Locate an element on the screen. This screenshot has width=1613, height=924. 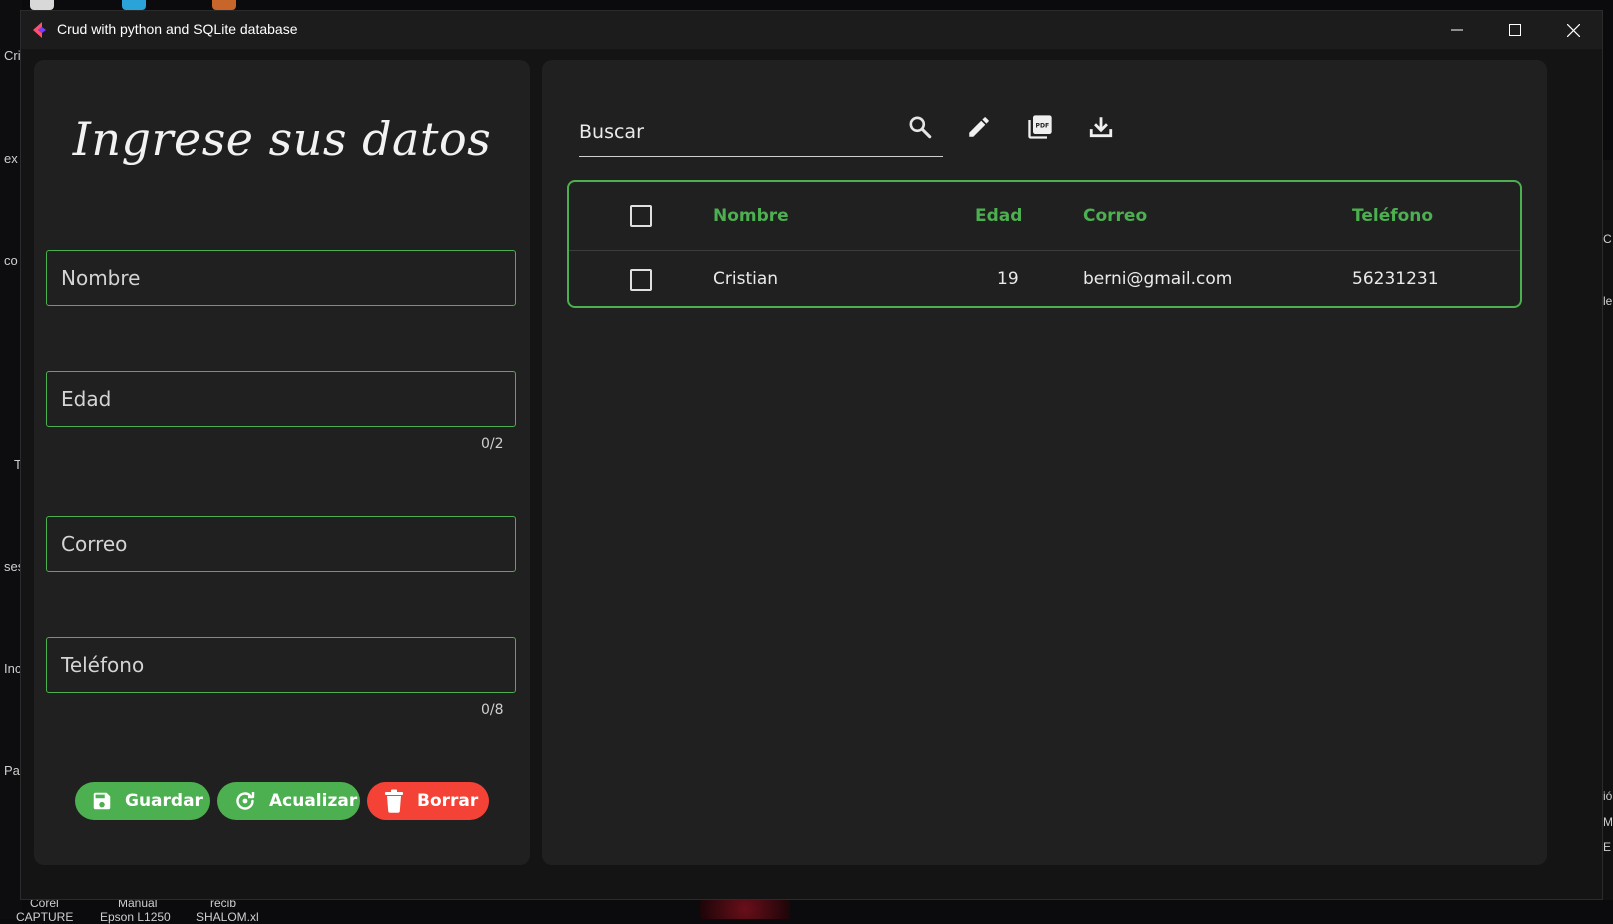
window-title: Crud with python and SQLite database is located at coordinates (177, 29).